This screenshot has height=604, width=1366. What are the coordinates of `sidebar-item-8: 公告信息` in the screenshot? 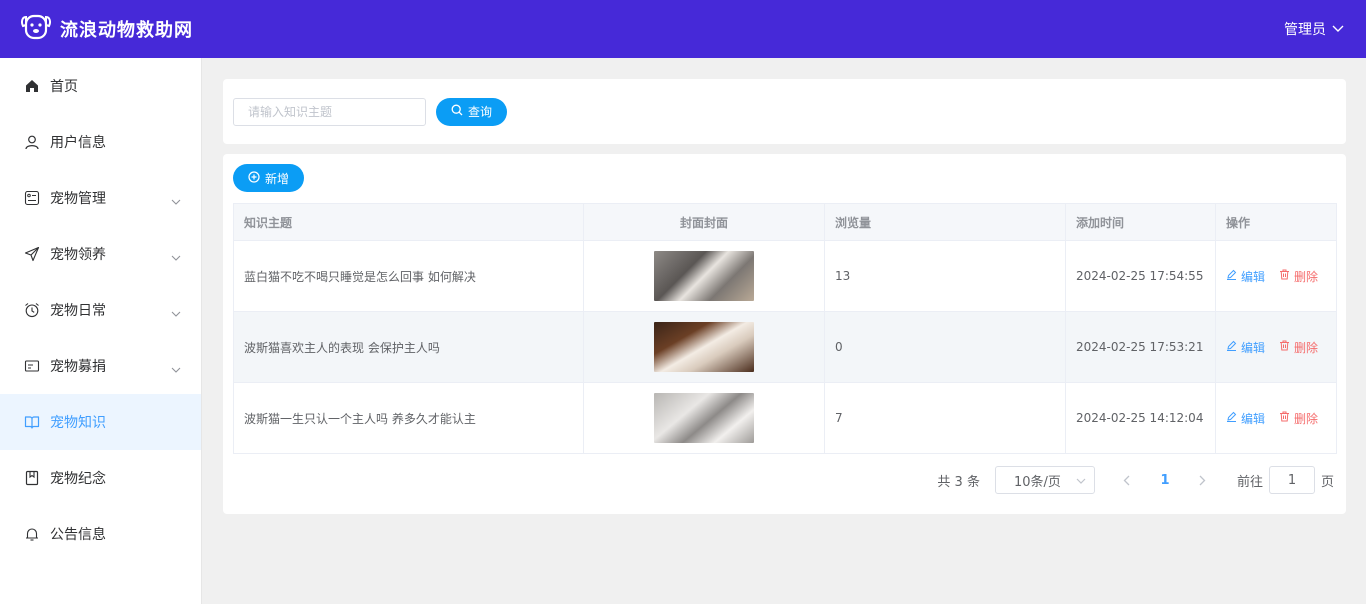 It's located at (100, 534).